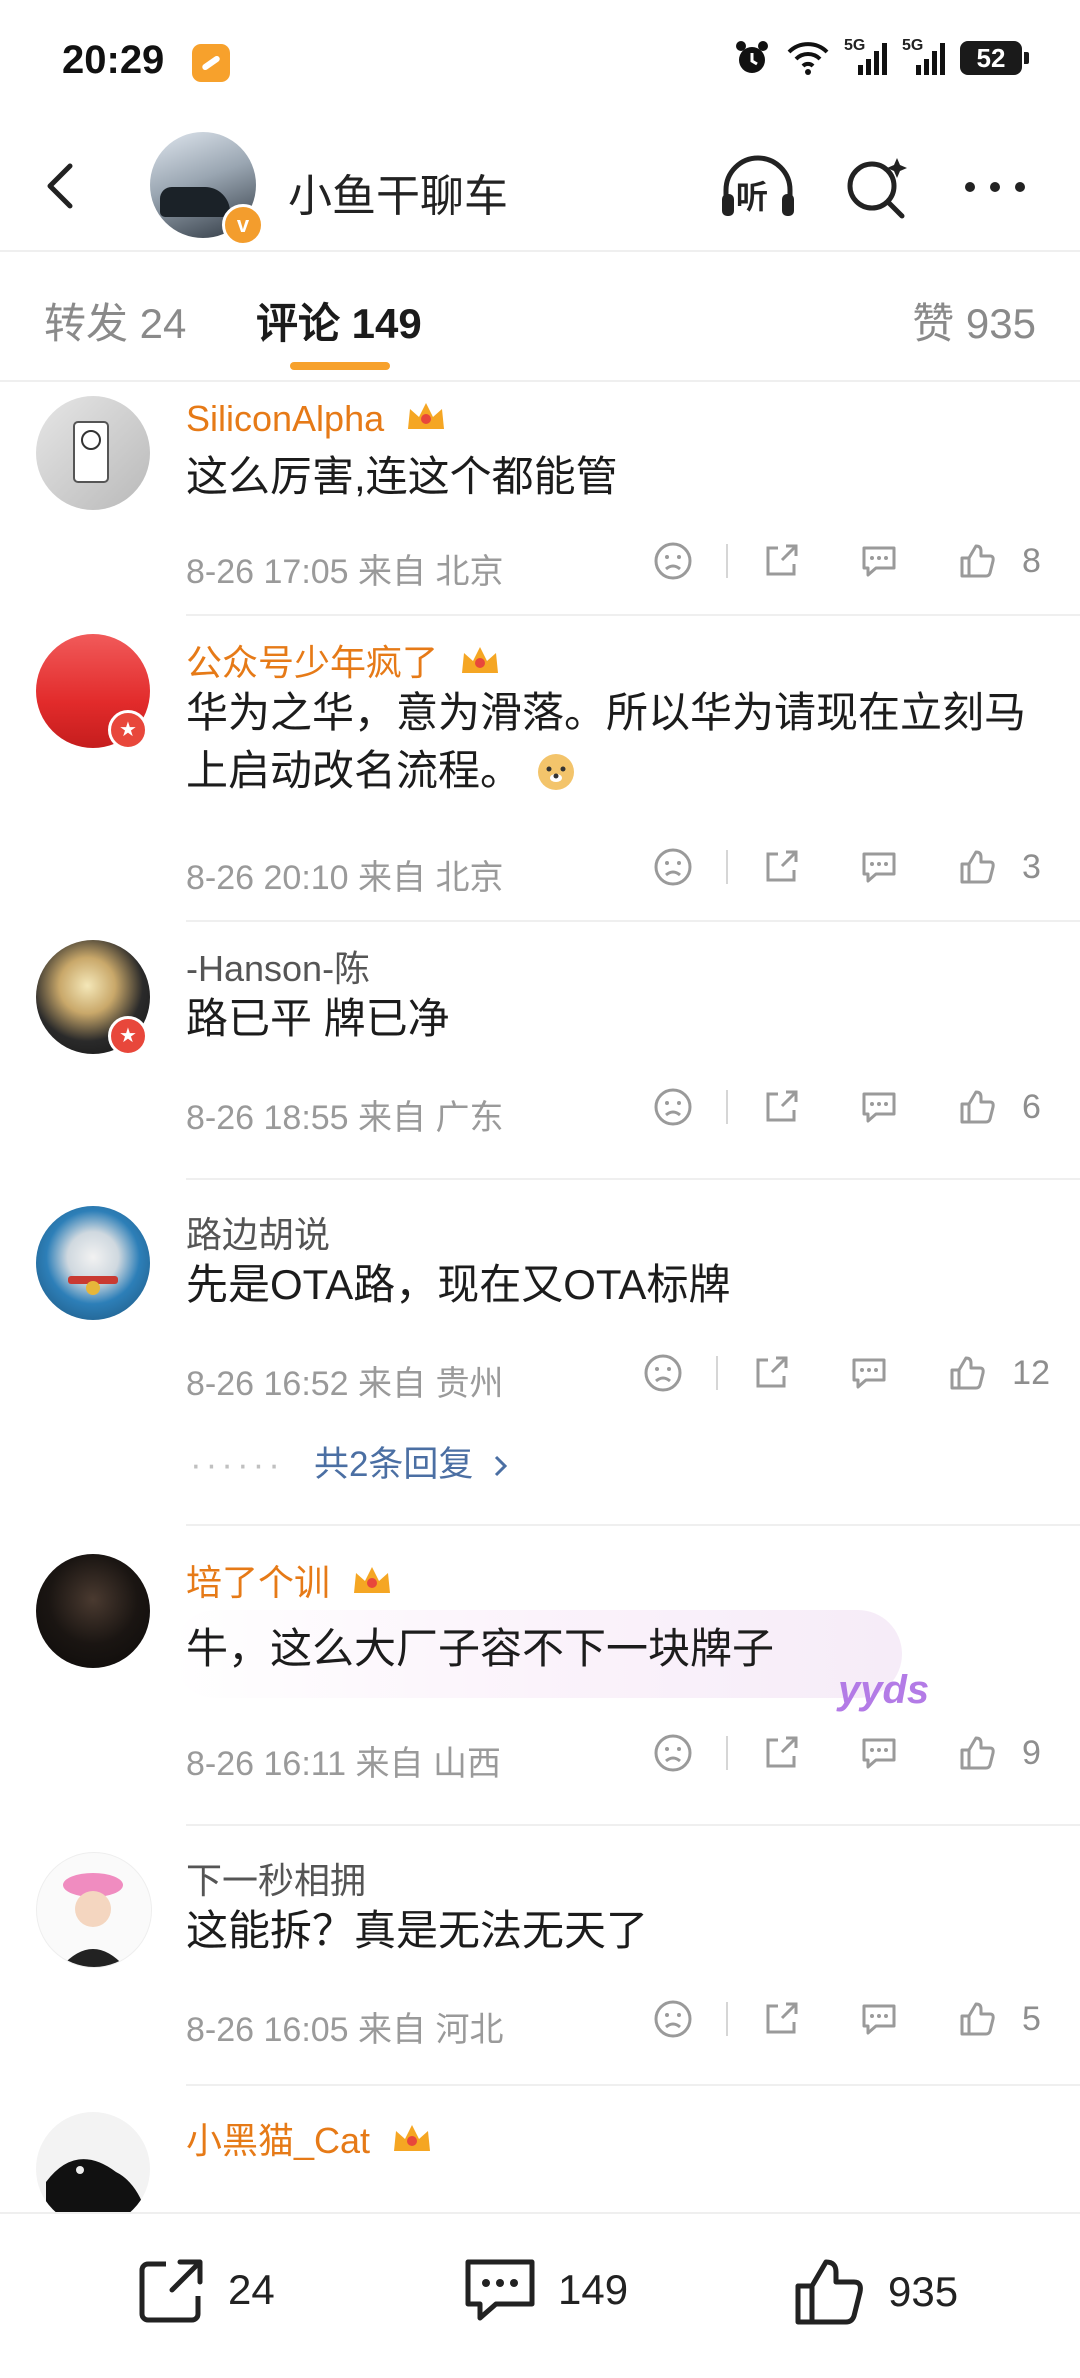 The image size is (1080, 2378). Describe the element at coordinates (251, 2289) in the screenshot. I see `bottom-repost-count: 24` at that location.